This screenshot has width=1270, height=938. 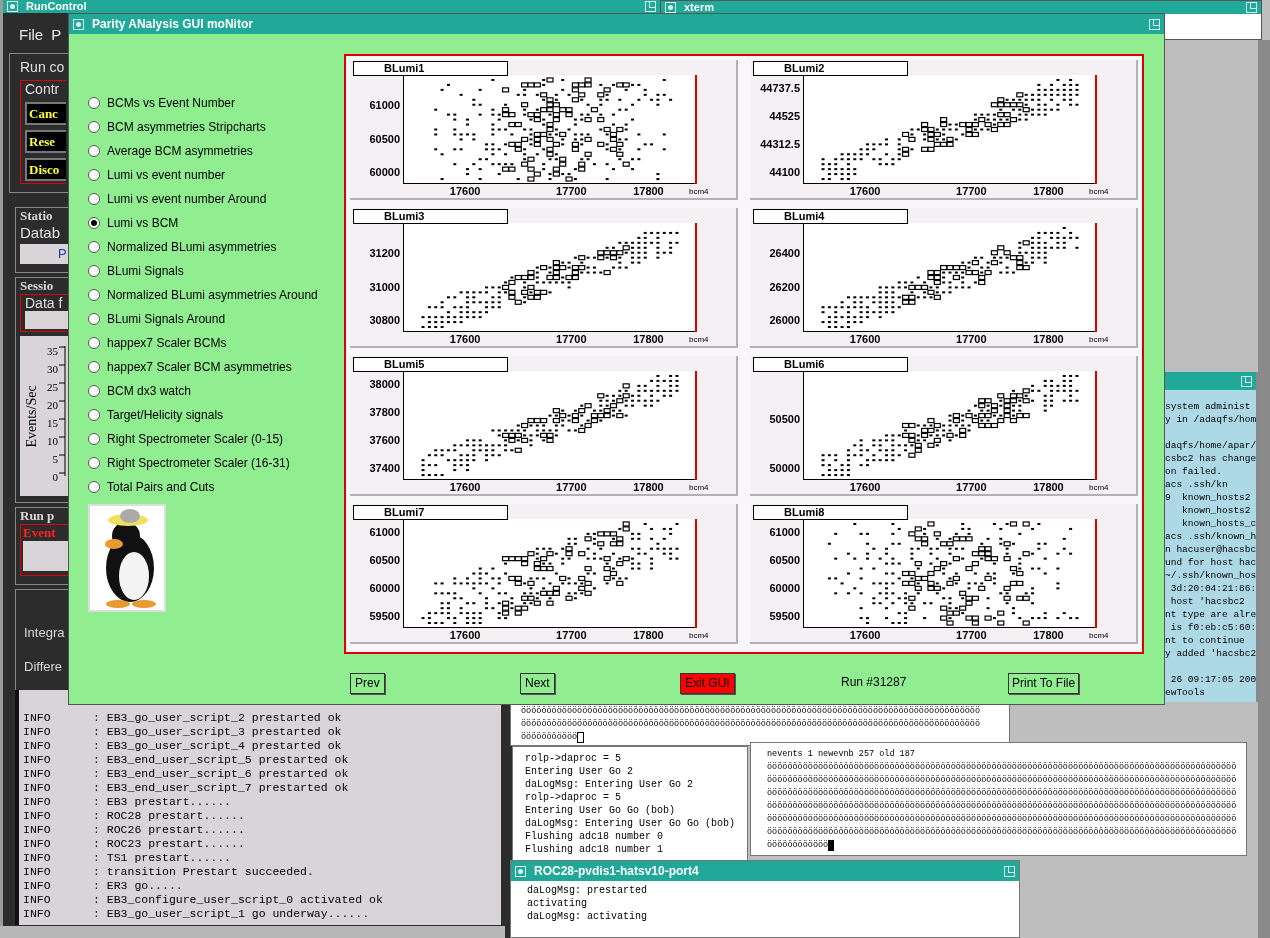 I want to click on log-message: : transition Prestart succeeded., so click(x=203, y=872).